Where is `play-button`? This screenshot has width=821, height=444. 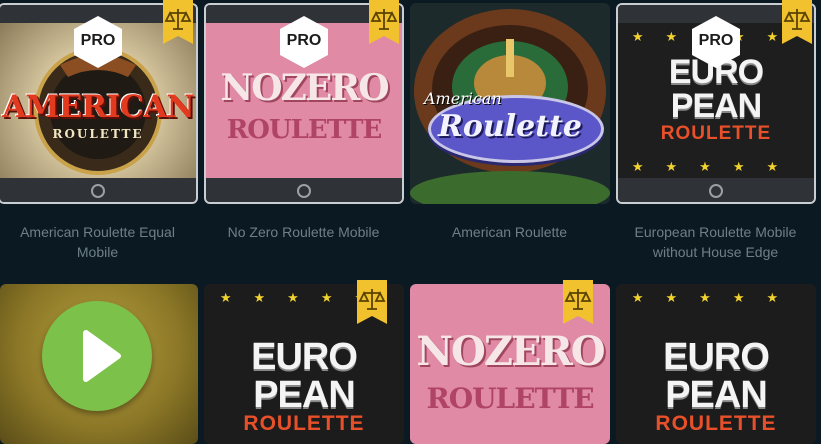
play-button is located at coordinates (97, 356).